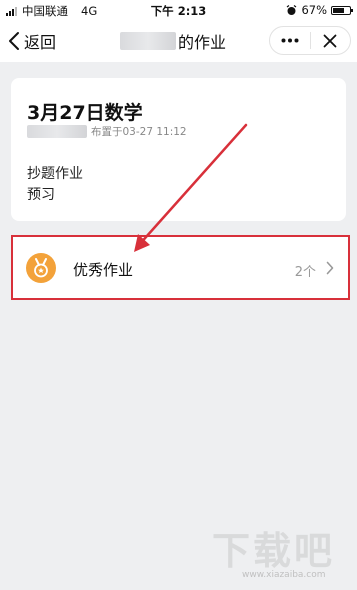 This screenshot has width=357, height=590. Describe the element at coordinates (55, 185) in the screenshot. I see `homework-items: 抄题作业 预习` at that location.